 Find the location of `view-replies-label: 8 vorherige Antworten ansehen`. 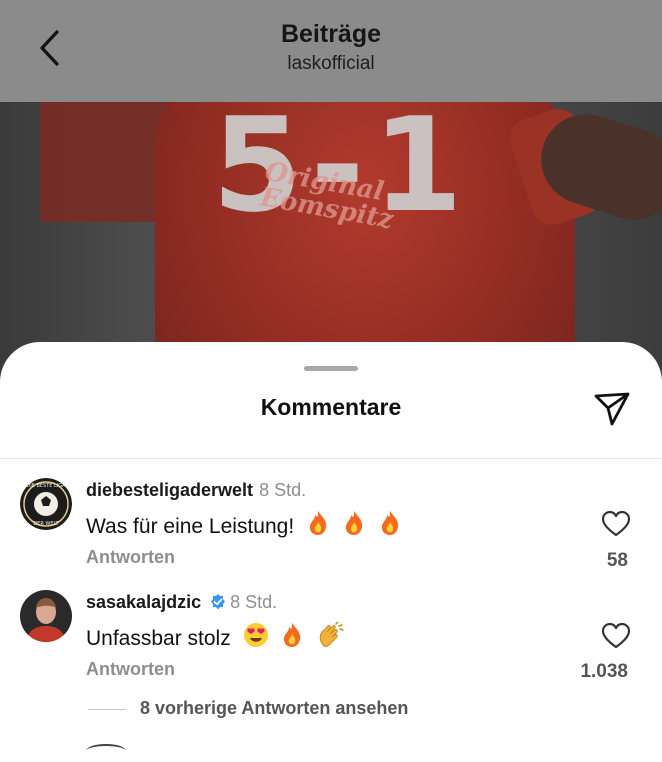

view-replies-label: 8 vorherige Antworten ansehen is located at coordinates (274, 708).